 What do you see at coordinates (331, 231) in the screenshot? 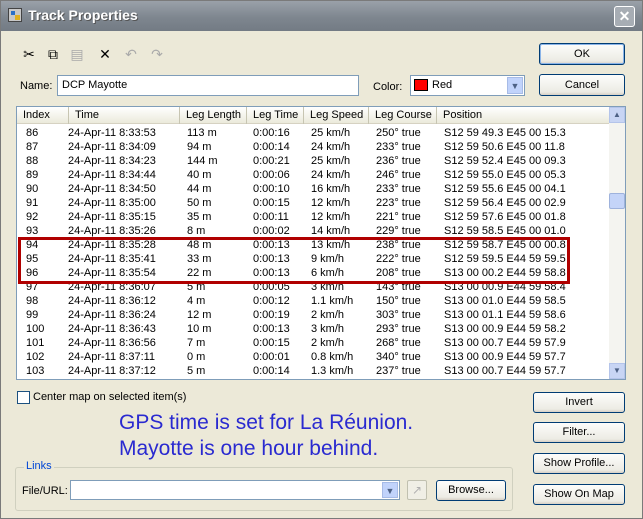
I see `cell-leg-speed: 14 km/h` at bounding box center [331, 231].